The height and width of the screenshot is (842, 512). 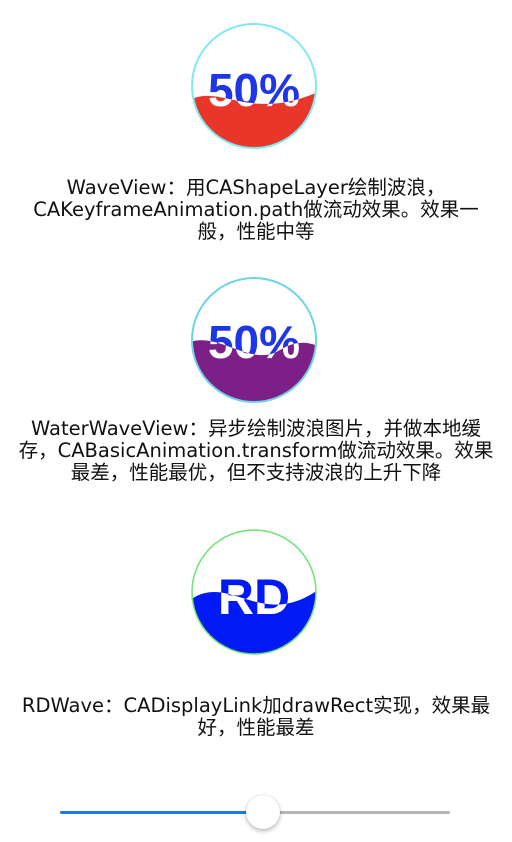 I want to click on wave-level-slider, so click(x=255, y=812).